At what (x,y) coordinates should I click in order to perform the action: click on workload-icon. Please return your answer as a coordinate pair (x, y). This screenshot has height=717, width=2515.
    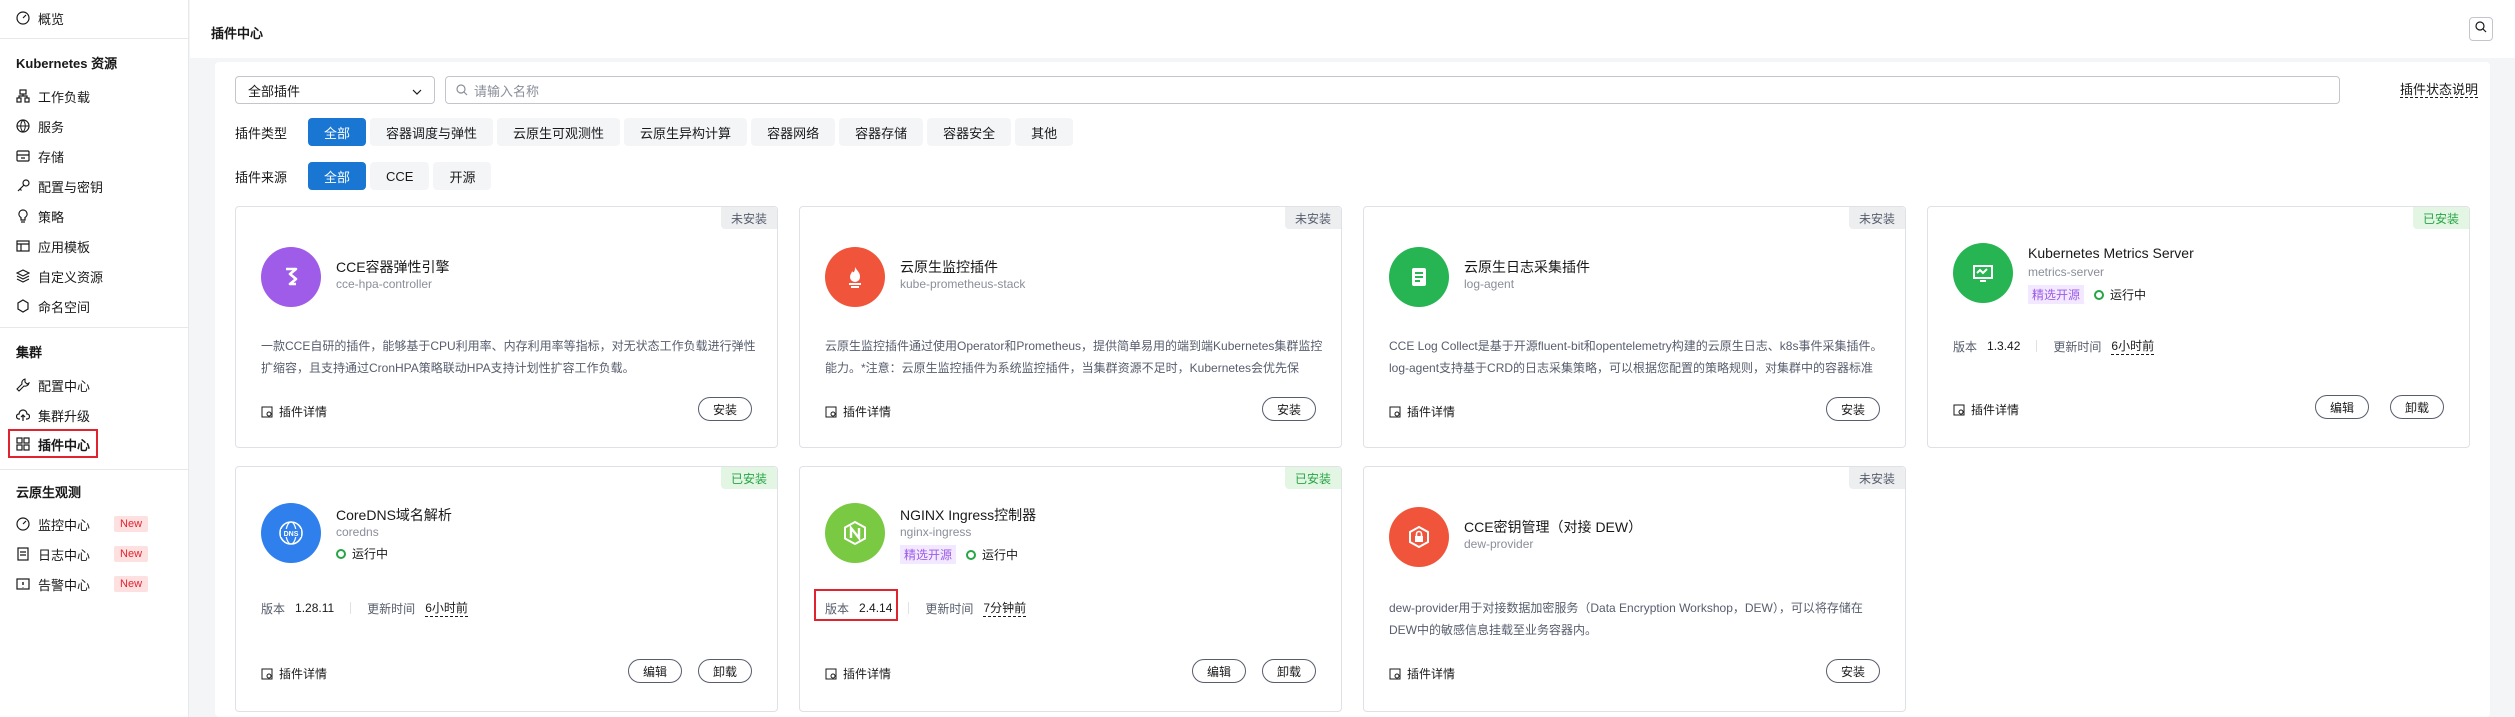
    Looking at the image, I should click on (23, 96).